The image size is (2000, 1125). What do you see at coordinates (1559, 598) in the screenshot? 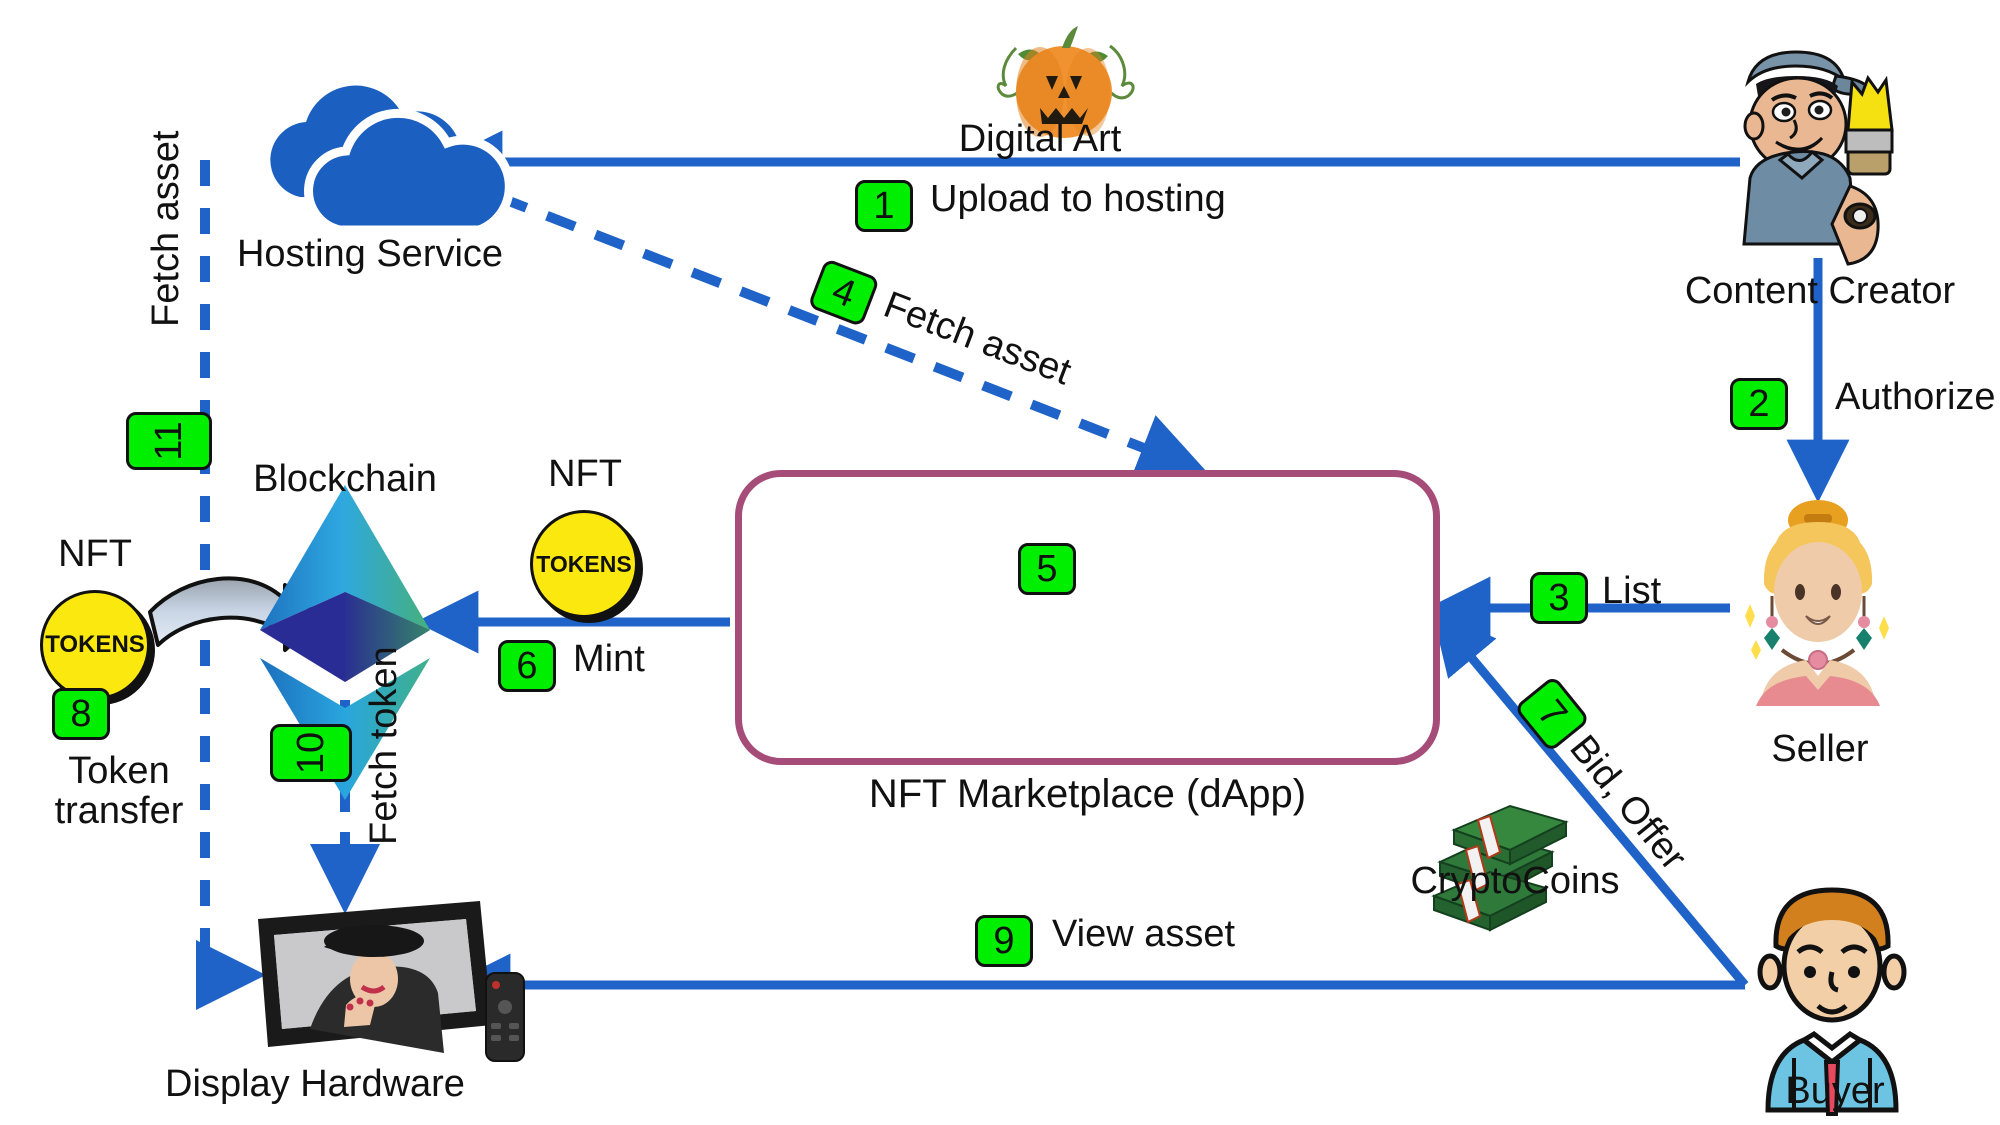
I see `step-chip-3: 3` at bounding box center [1559, 598].